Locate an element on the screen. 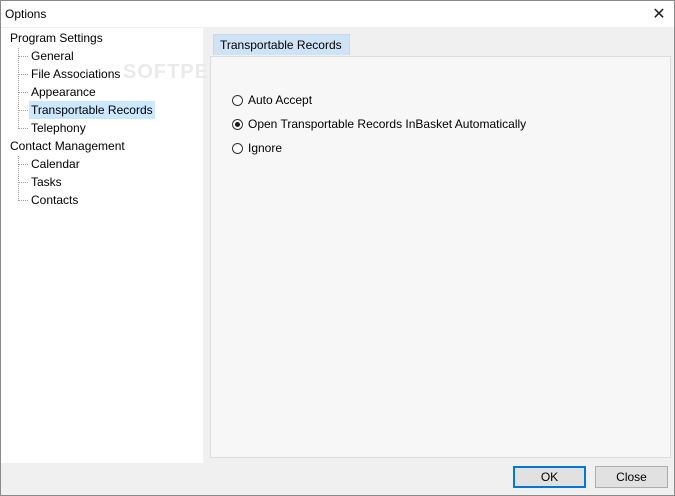  radio-ignore: Ignore is located at coordinates (257, 148).